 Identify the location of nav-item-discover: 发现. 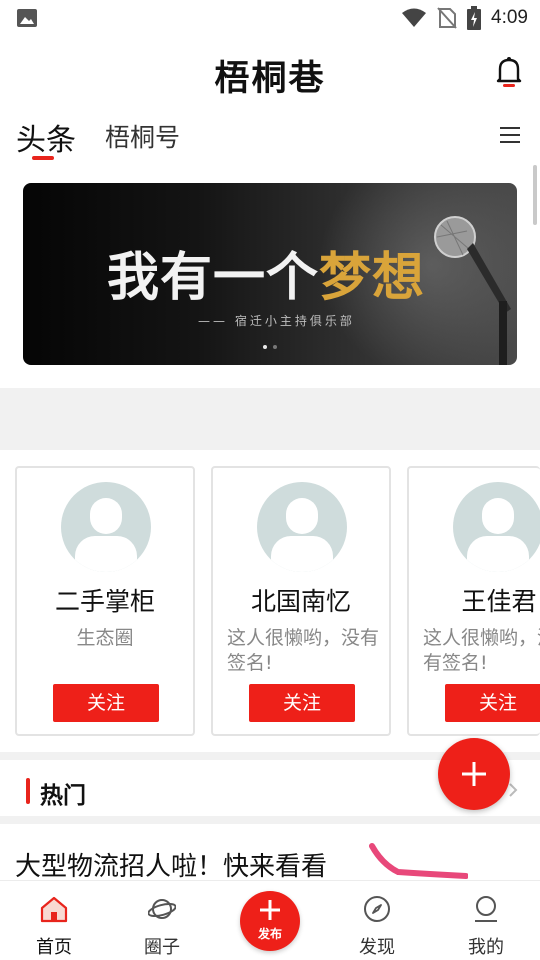
(377, 920).